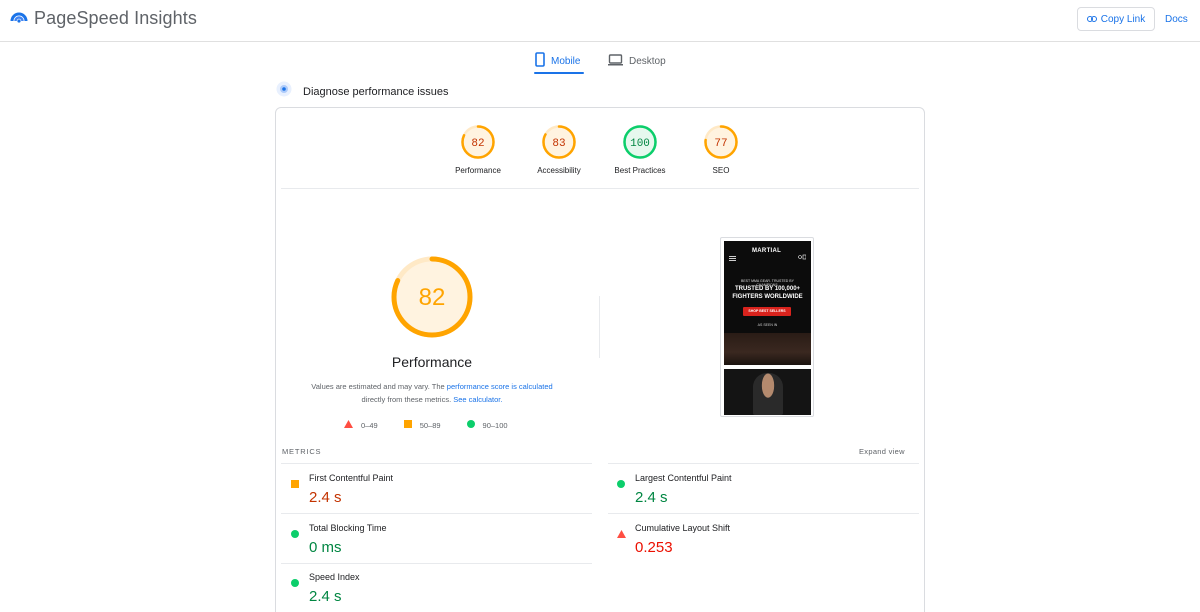  I want to click on vertical-divider, so click(599, 327).